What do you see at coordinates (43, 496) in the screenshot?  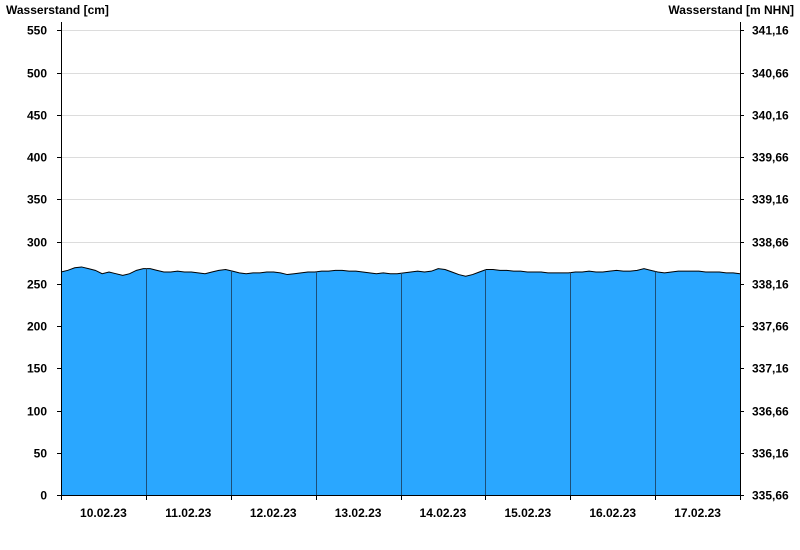 I see `left-tick-label: 0` at bounding box center [43, 496].